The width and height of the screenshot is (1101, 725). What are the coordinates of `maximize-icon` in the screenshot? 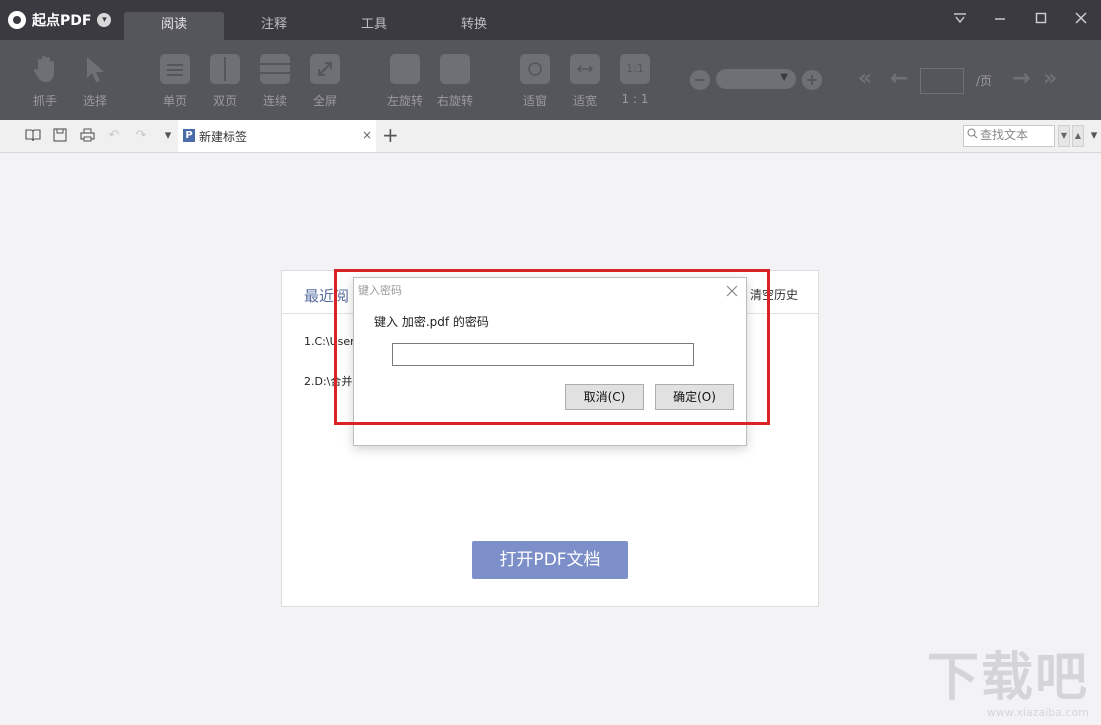 It's located at (1041, 20).